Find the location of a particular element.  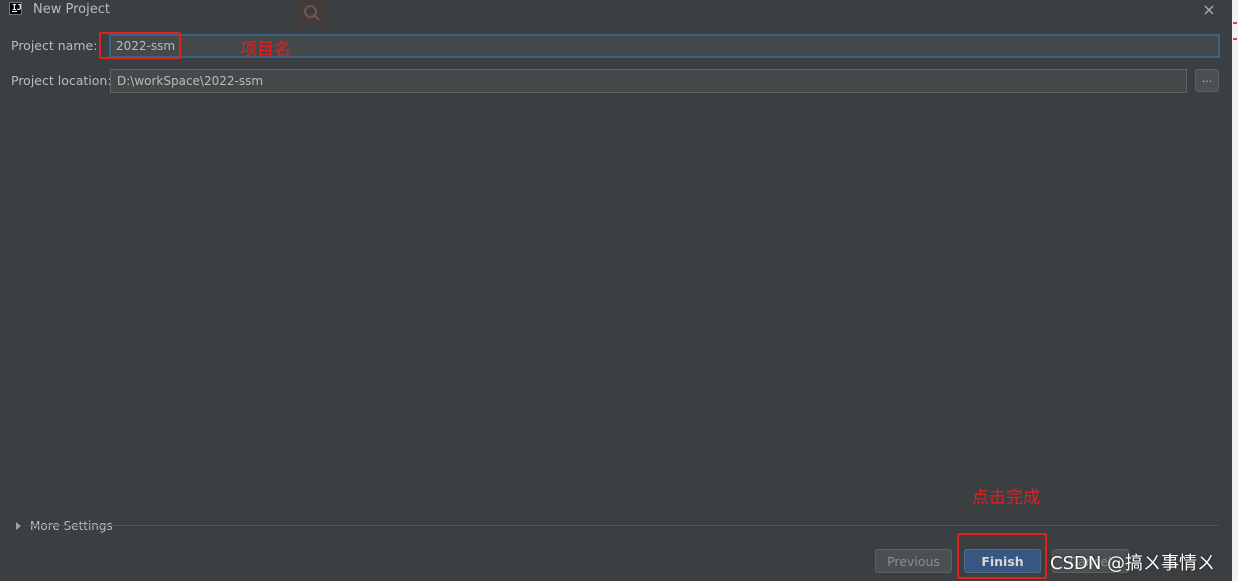

more-settings-label: More Settings is located at coordinates (71, 526).